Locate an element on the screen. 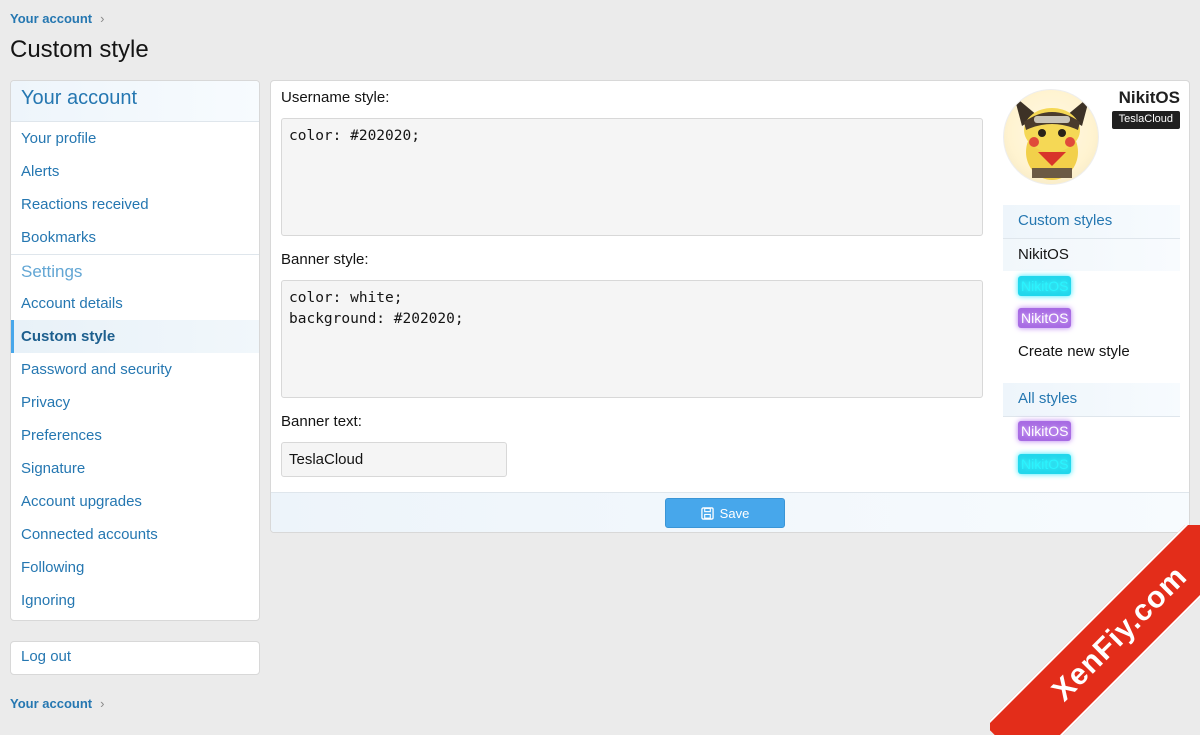 The image size is (1200, 735). sidebar-item-custom-style: Custom style is located at coordinates (135, 336).